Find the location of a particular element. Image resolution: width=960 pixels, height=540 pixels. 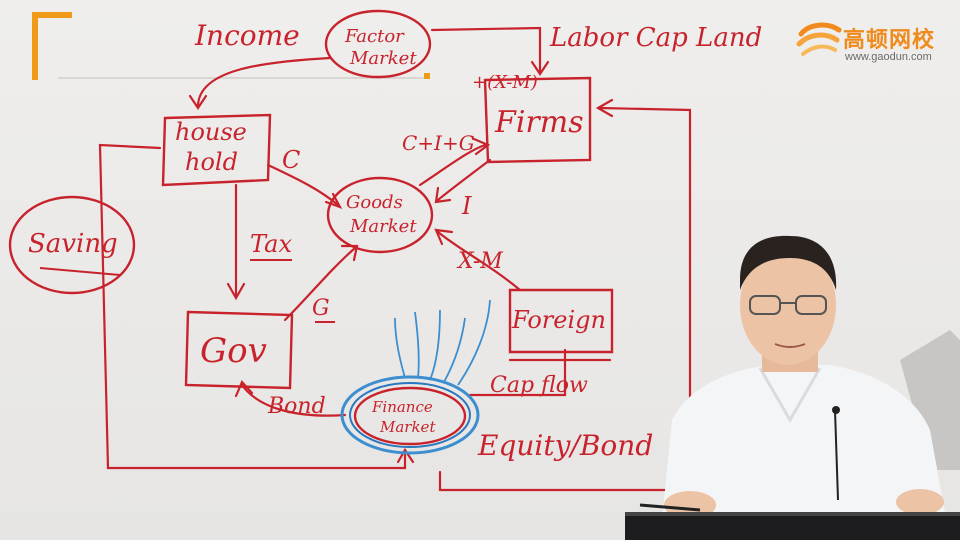

tax-label: Tax is located at coordinates (271, 244).